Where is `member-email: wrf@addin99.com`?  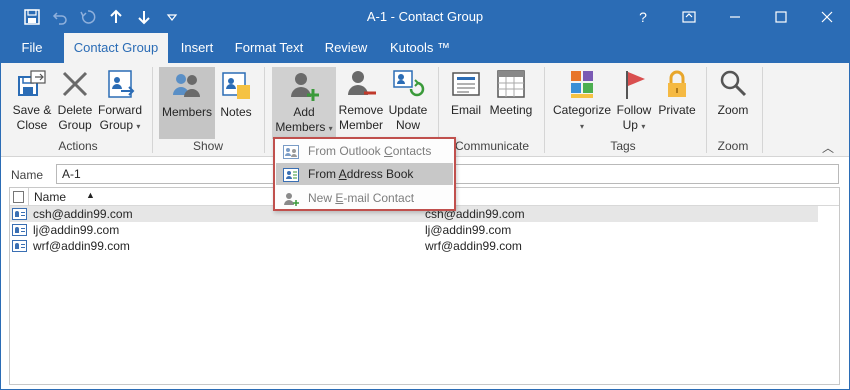 member-email: wrf@addin99.com is located at coordinates (473, 246).